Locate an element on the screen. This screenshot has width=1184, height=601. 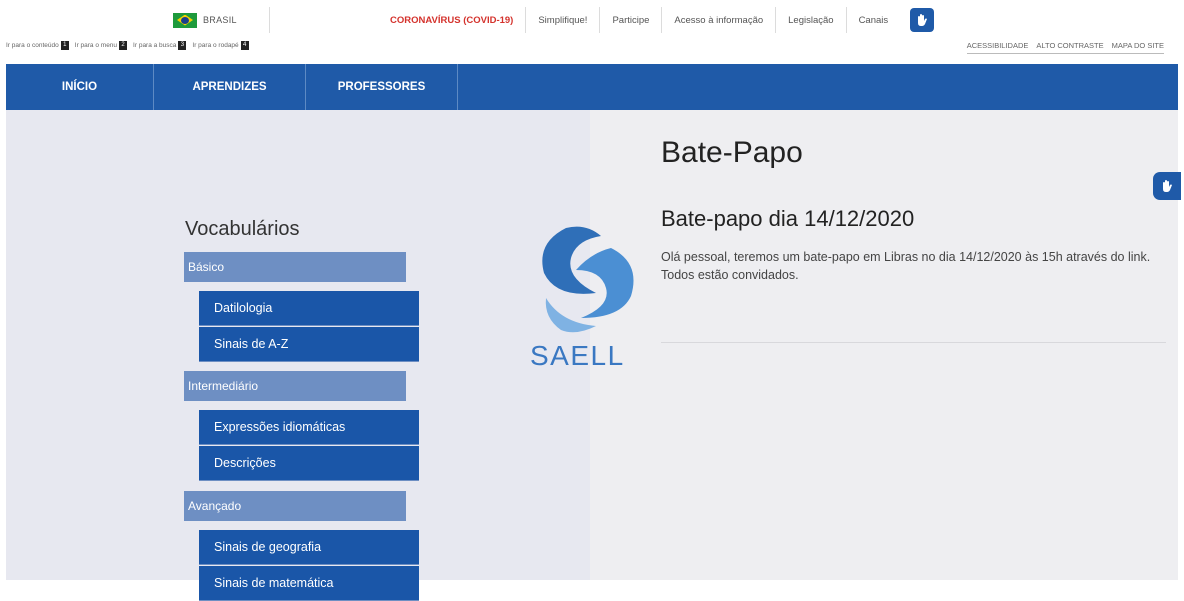
skip-link-label: Ir para o rodapé is located at coordinates (215, 45).